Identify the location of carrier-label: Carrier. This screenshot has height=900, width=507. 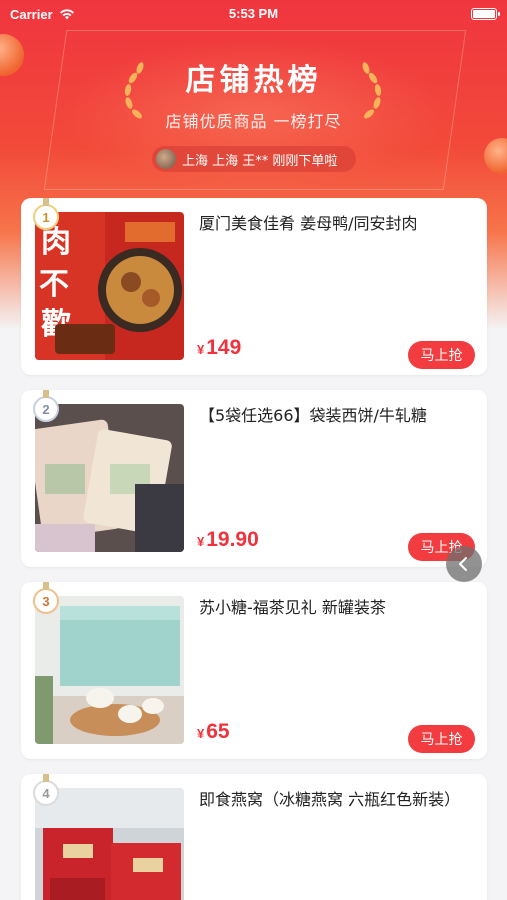
(31, 14).